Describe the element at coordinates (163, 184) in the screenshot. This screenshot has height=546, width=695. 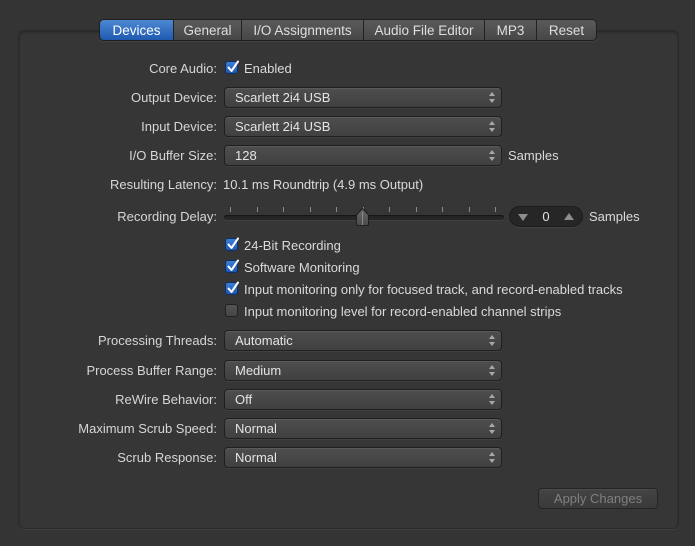
I see `resulting-latency-label: Resulting Latency:` at that location.